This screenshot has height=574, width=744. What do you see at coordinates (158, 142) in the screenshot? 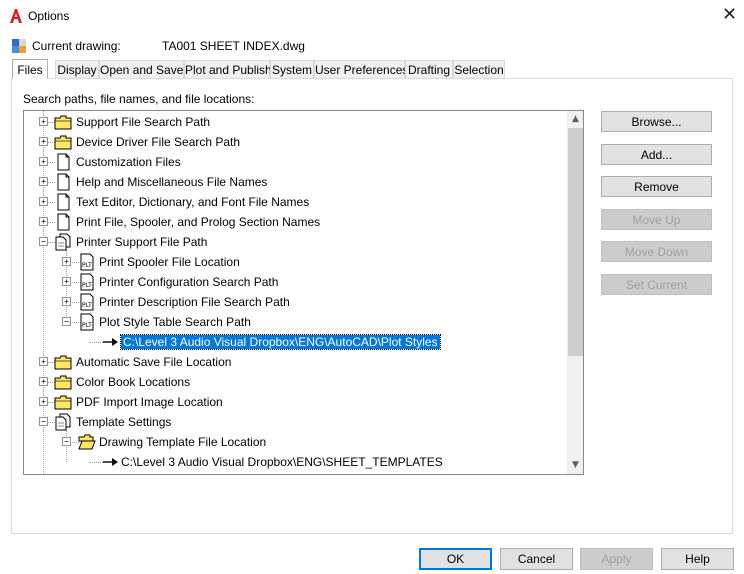
I see `tree-node-label: Device Driver File Search Path` at bounding box center [158, 142].